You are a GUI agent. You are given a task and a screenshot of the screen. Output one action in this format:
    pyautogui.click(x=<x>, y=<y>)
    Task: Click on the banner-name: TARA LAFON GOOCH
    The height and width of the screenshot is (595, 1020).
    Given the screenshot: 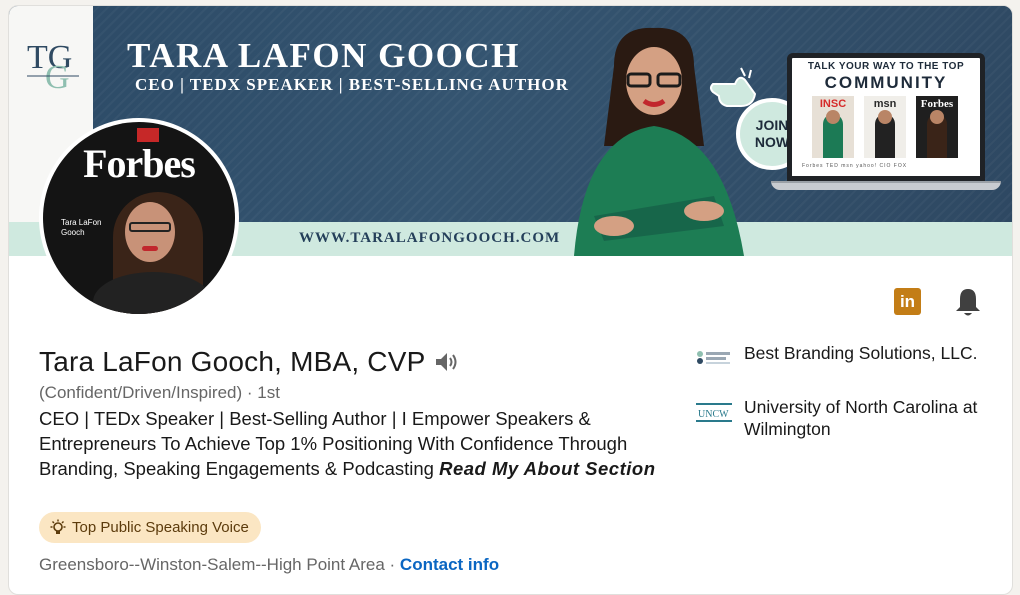 What is the action you would take?
    pyautogui.click(x=323, y=55)
    